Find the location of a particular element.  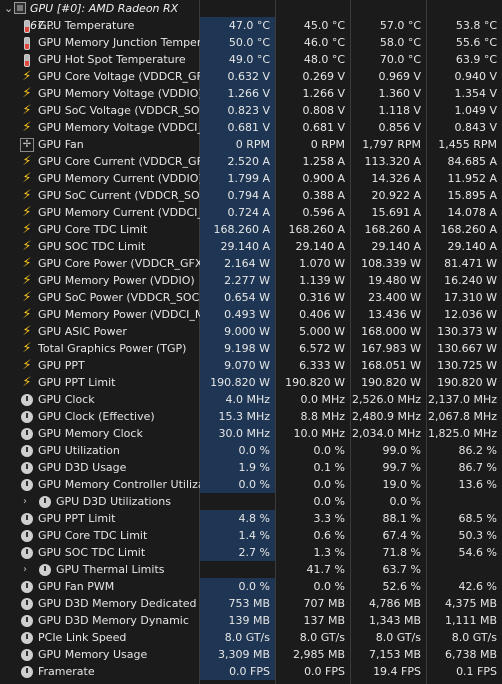

sensor-name-cell: › GPU Thermal Limits is located at coordinates (100, 569).